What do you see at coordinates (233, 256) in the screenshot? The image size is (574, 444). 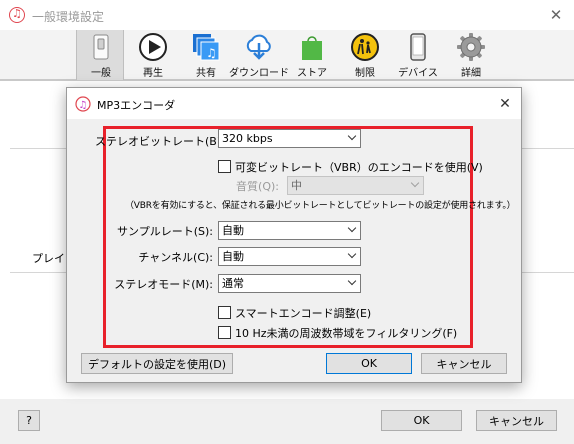 I see `channel-value: 自動` at bounding box center [233, 256].